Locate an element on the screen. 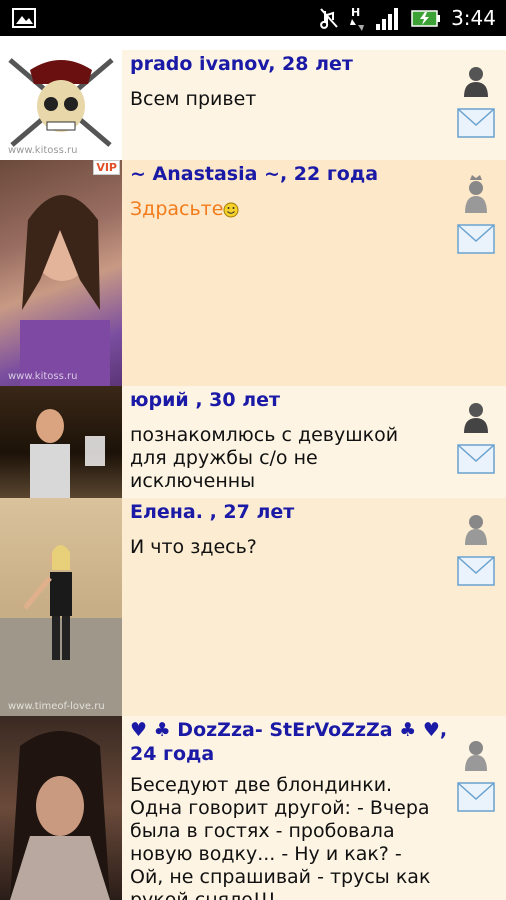 This screenshot has width=506, height=900. data-transfer-icon: H is located at coordinates (357, 18).